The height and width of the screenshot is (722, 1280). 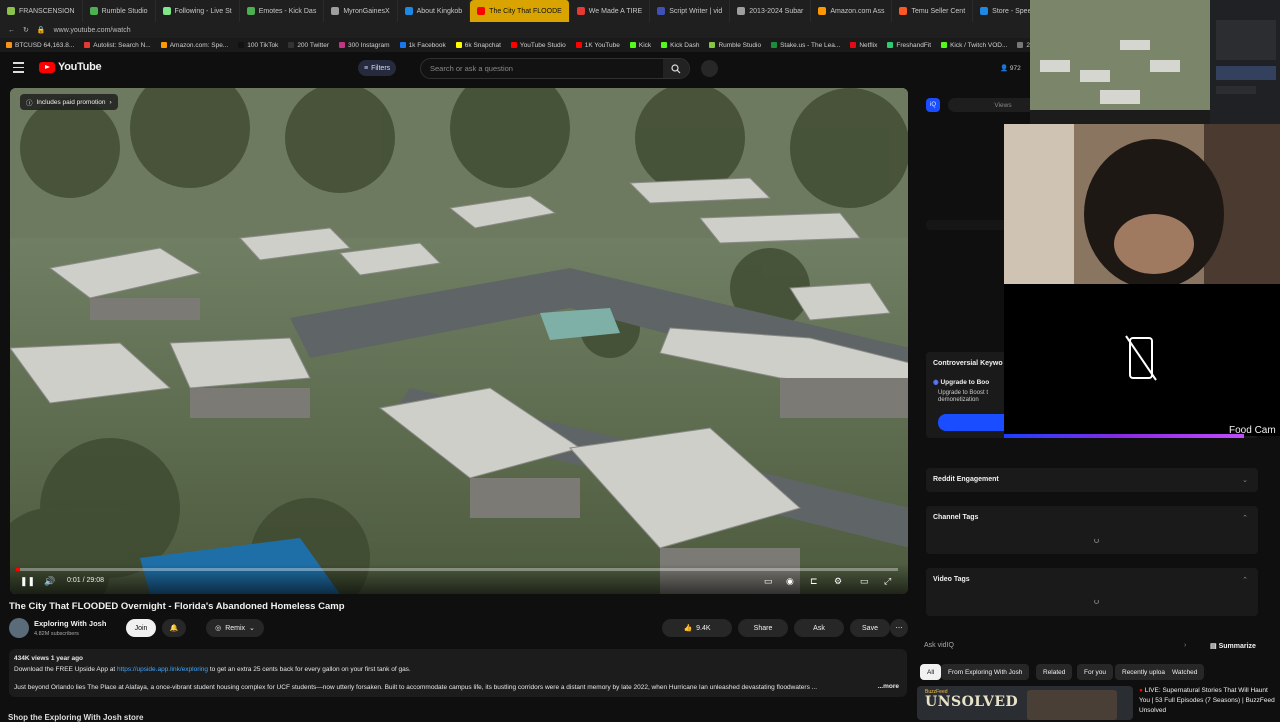 I want to click on browser-tab: 2013-2024 Subar, so click(x=771, y=11).